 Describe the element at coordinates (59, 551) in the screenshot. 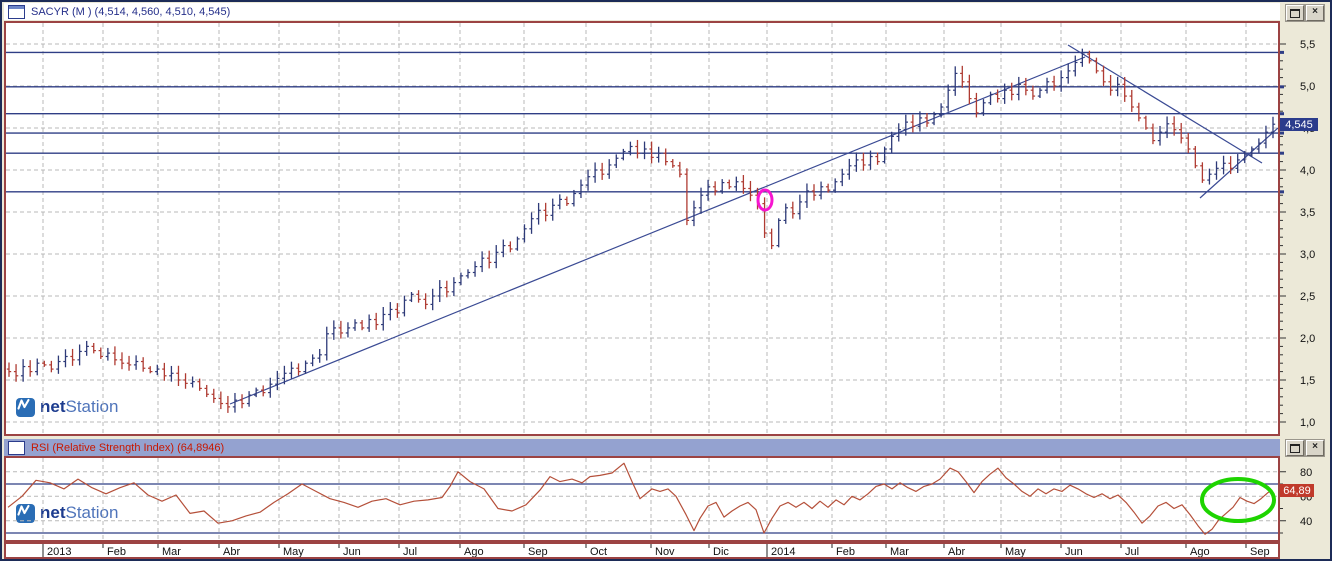

I see `date-label: 2013` at that location.